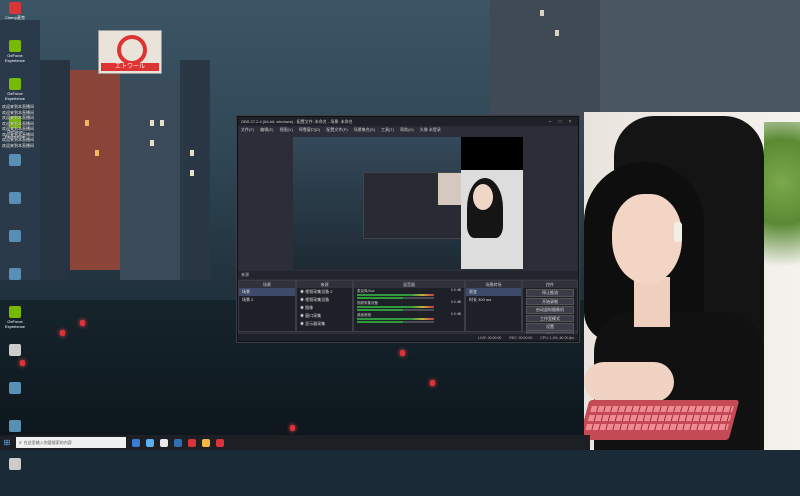  Describe the element at coordinates (493, 292) in the screenshot. I see `transition-select: 渐变` at that location.